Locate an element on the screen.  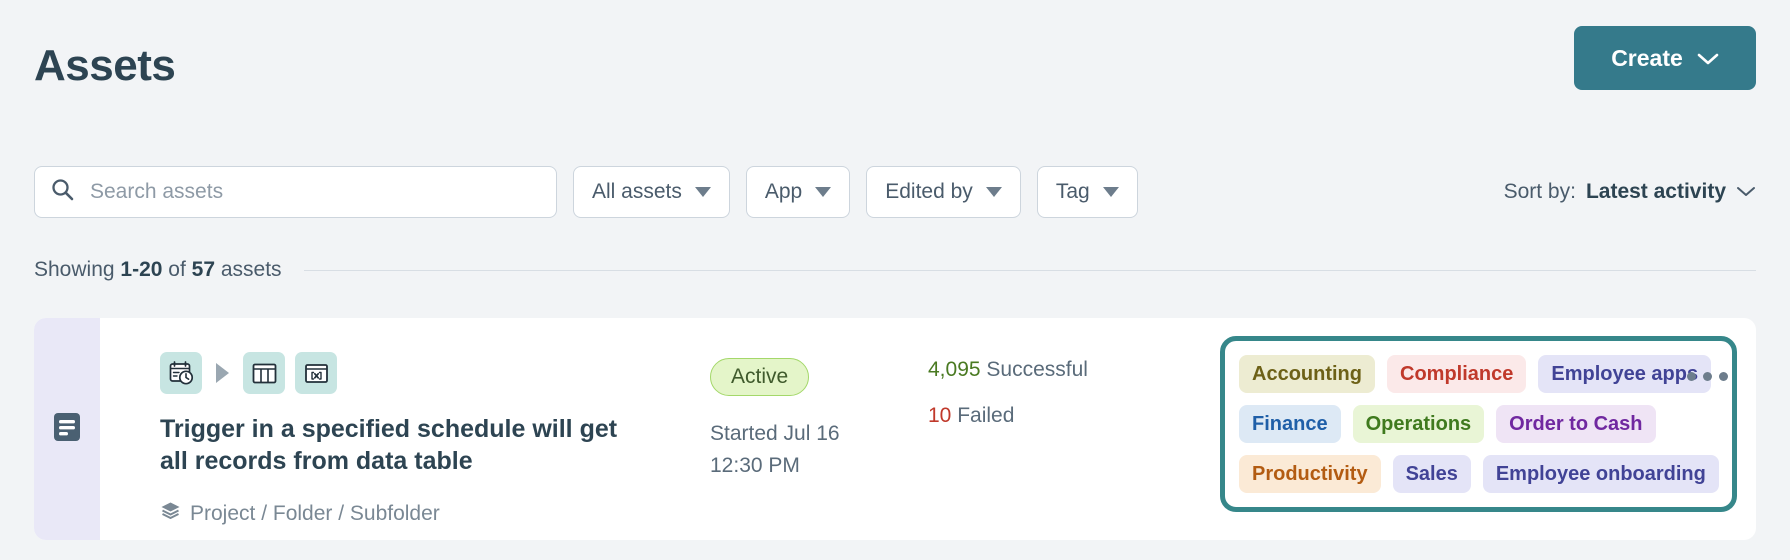
asset-flow-icons is located at coordinates (248, 373).